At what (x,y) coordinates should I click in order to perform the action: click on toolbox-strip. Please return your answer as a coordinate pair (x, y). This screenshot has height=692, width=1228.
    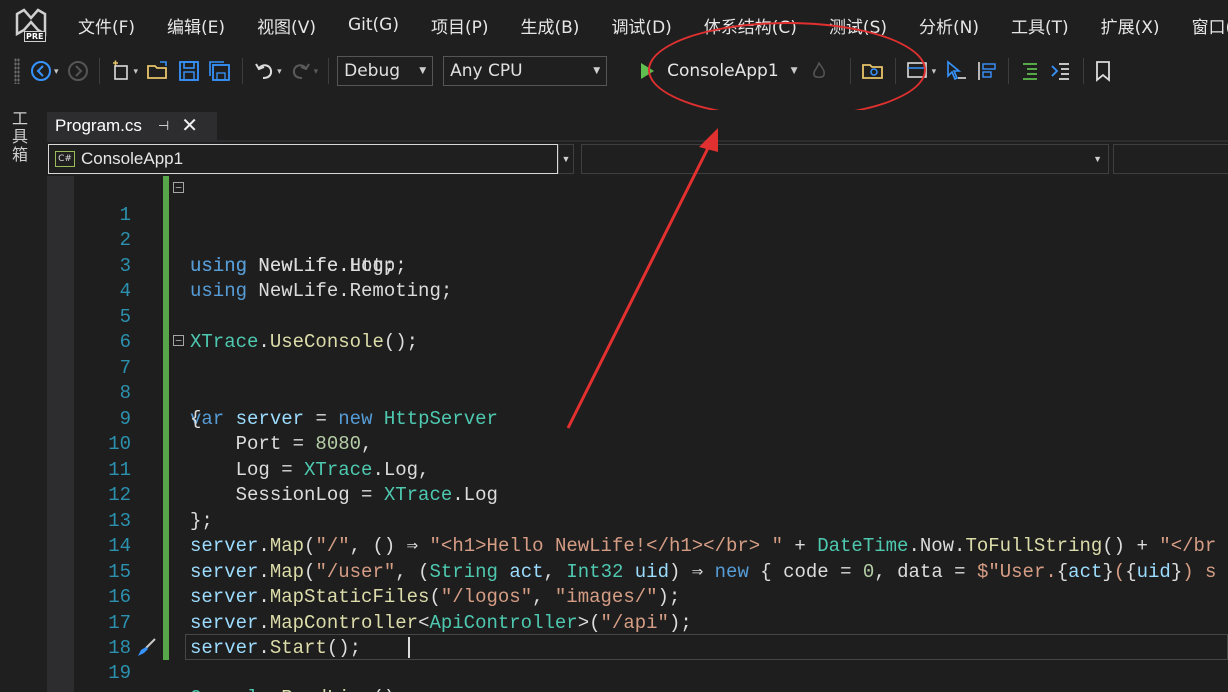
    Looking at the image, I should click on (23, 392).